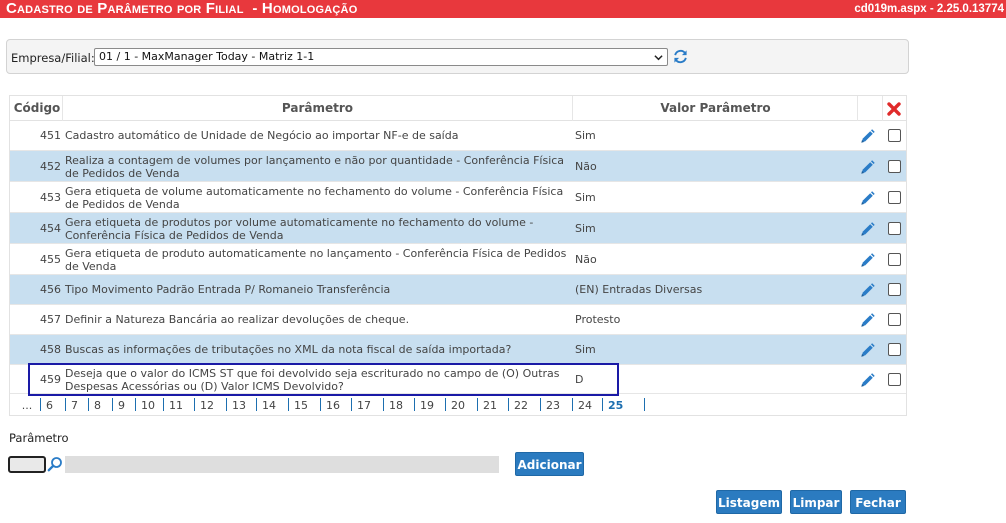 Image resolution: width=1006 pixels, height=523 pixels. What do you see at coordinates (27, 464) in the screenshot?
I see `parameter-code-input` at bounding box center [27, 464].